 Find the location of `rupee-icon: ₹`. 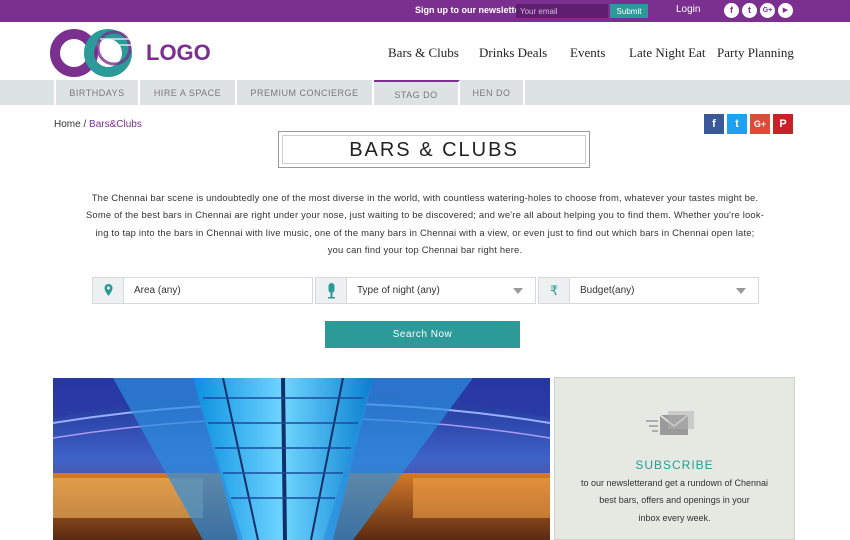

rupee-icon: ₹ is located at coordinates (554, 290).